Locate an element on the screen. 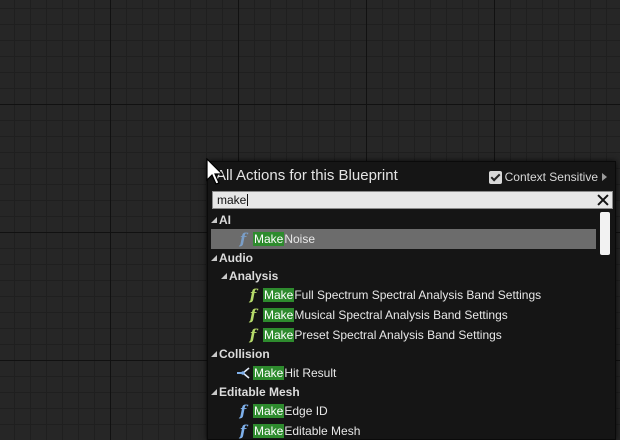 This screenshot has width=620, height=440. category-label: Audio is located at coordinates (236, 258).